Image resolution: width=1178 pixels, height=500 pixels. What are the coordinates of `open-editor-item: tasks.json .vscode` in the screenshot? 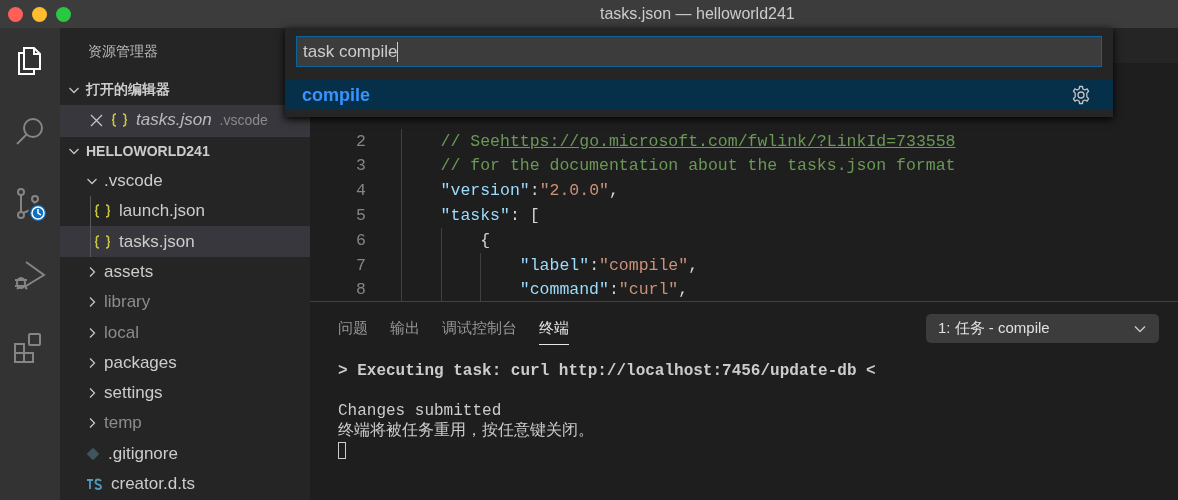 It's located at (185, 120).